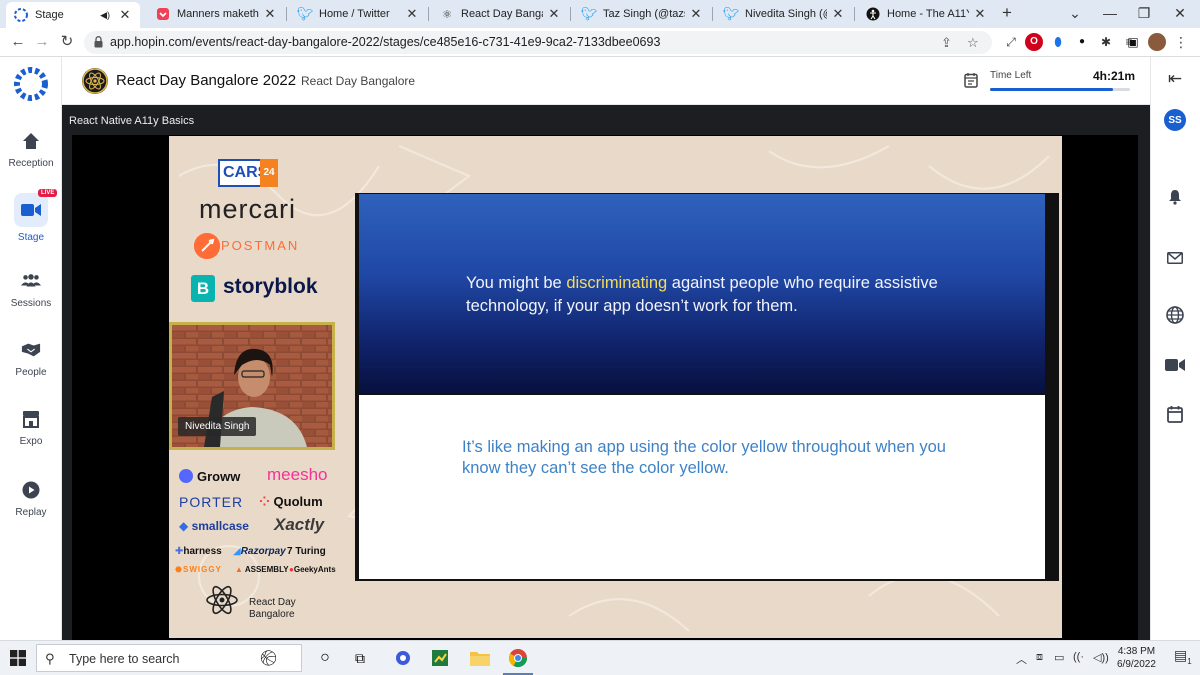  What do you see at coordinates (1082, 42) in the screenshot?
I see `dark-extension-icon: ●` at bounding box center [1082, 42].